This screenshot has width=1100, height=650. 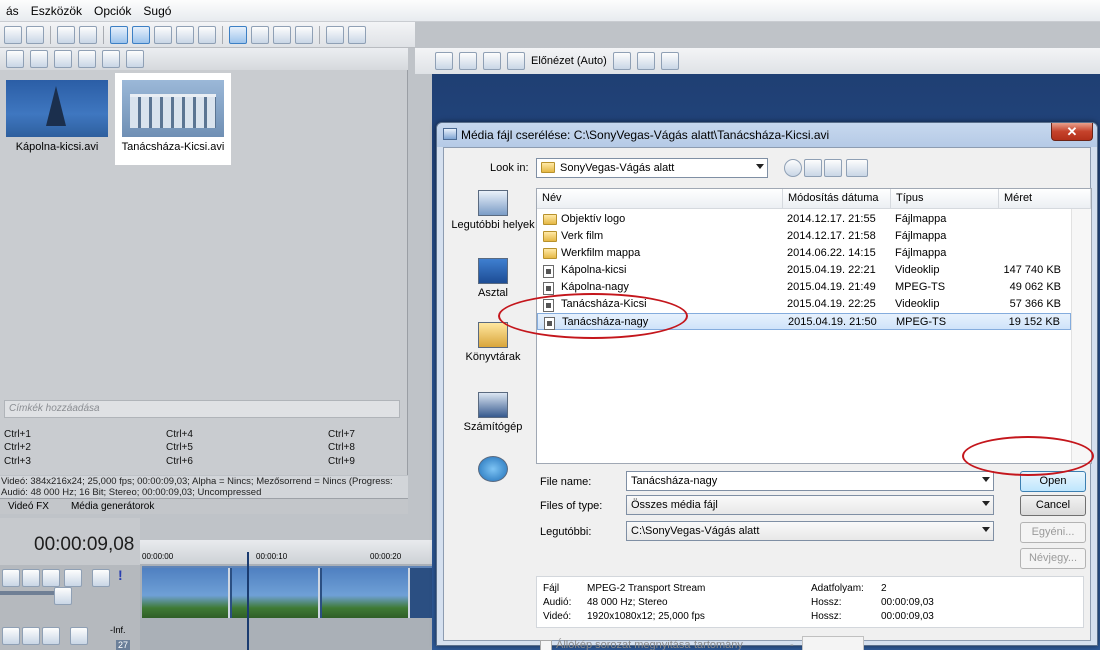 What do you see at coordinates (646, 588) in the screenshot?
I see `info-file-value: MPEG-2 Transport Stream` at bounding box center [646, 588].